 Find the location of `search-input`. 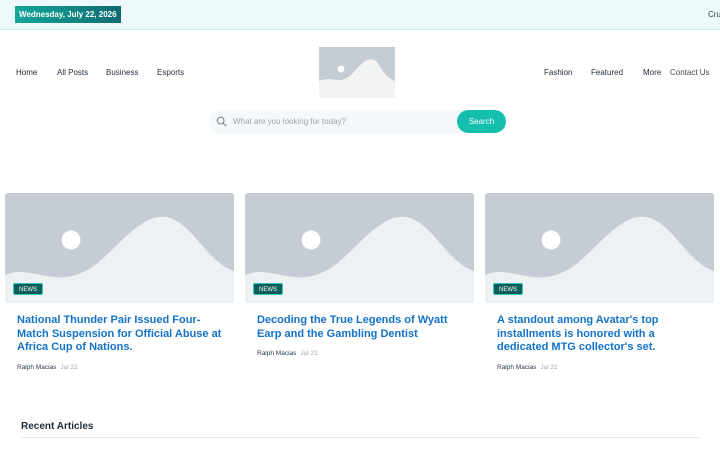

search-input is located at coordinates (348, 121).